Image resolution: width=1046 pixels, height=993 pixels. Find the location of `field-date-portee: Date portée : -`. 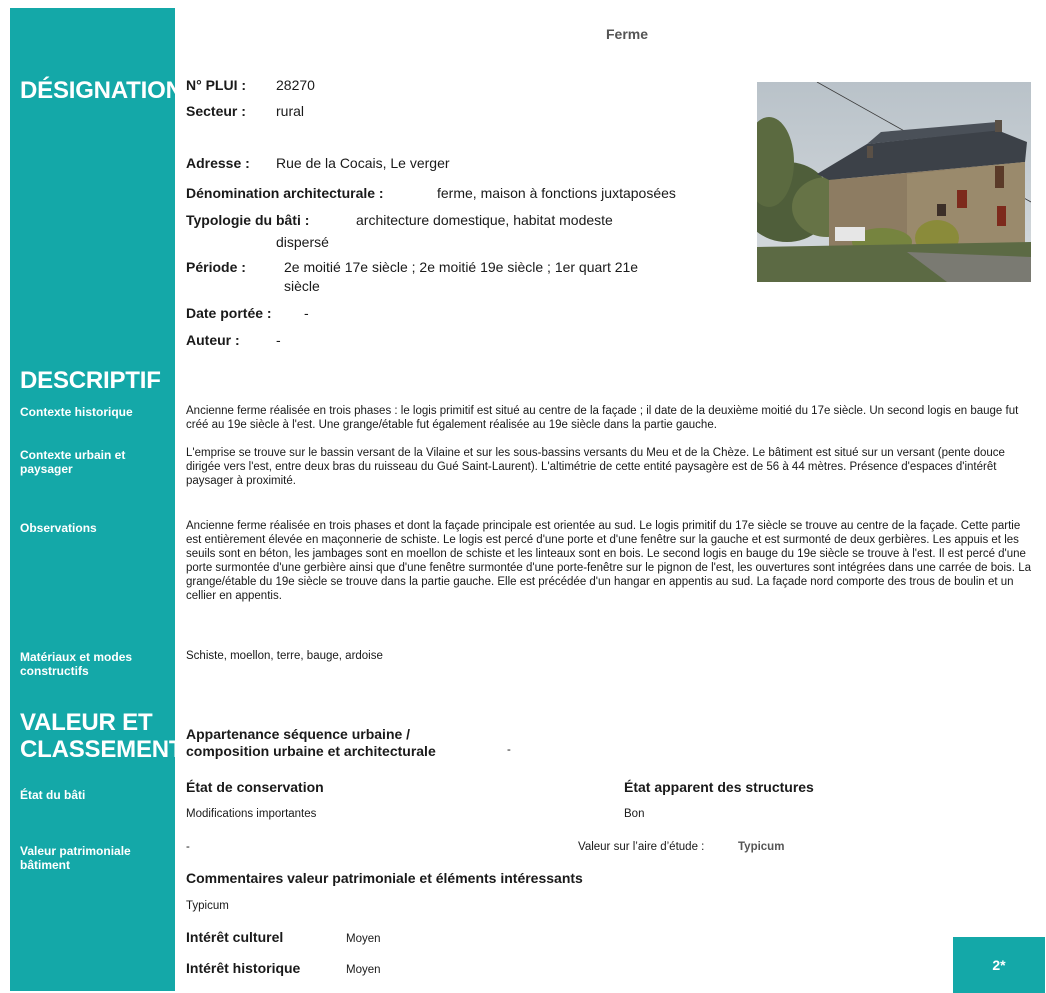

field-date-portee: Date portée : - is located at coordinates (247, 313).